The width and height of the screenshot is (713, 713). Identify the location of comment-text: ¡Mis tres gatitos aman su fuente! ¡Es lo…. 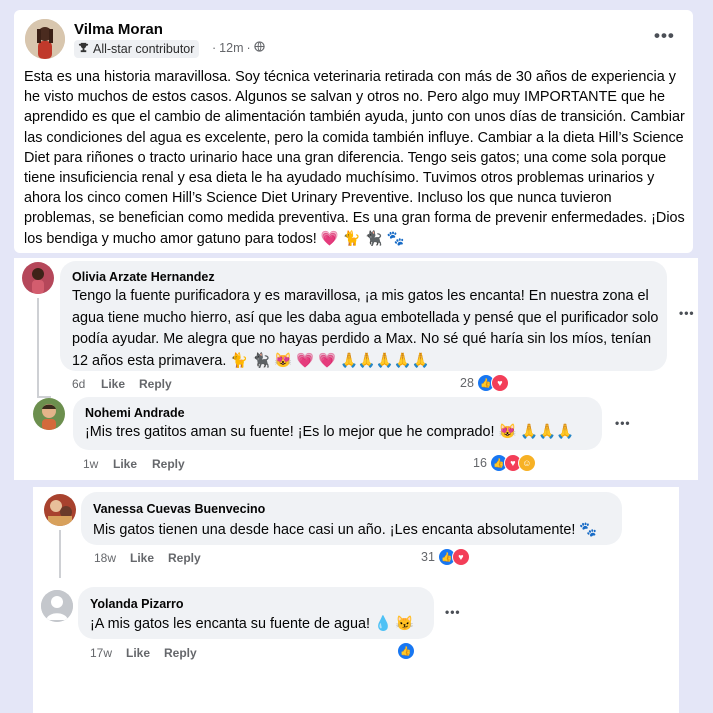
(330, 432).